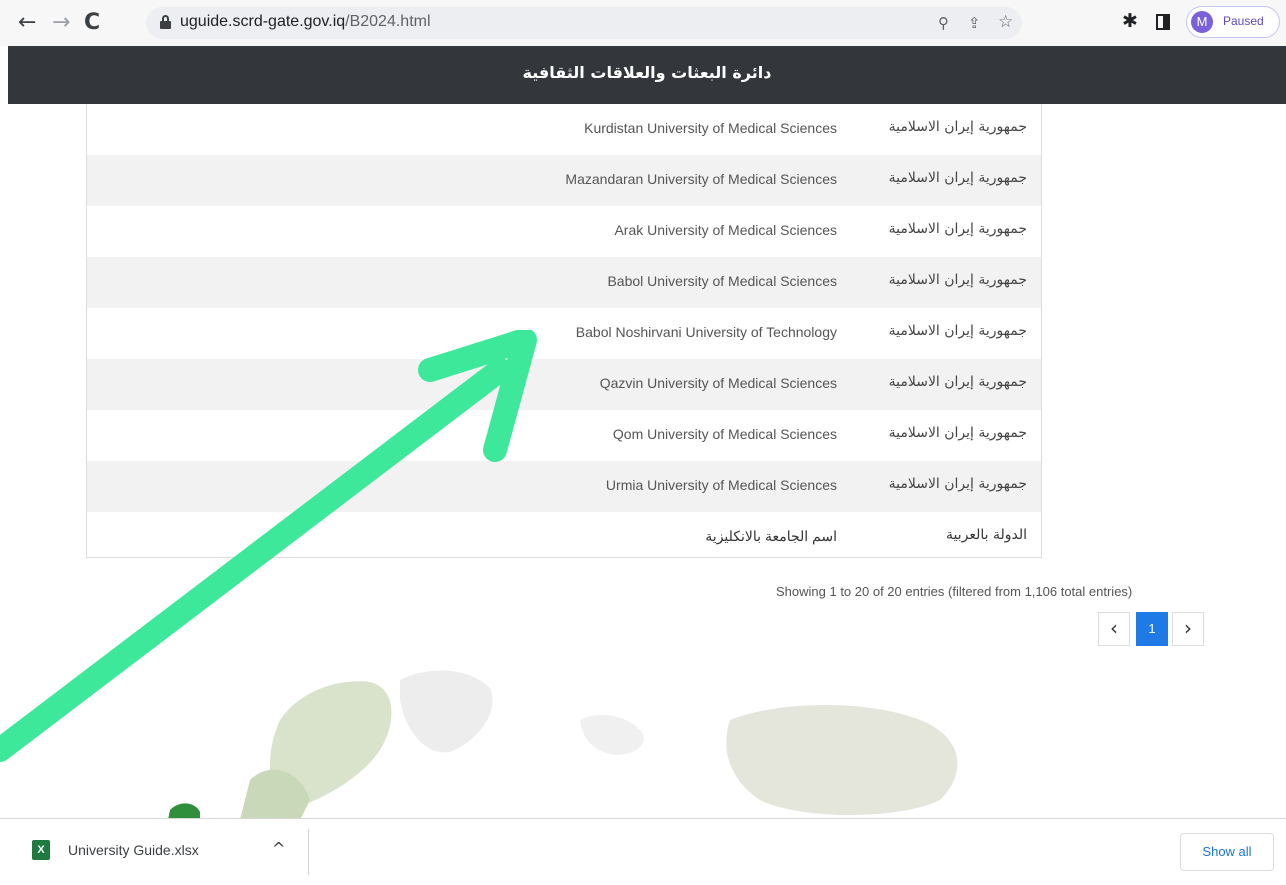 This screenshot has height=885, width=1286. I want to click on address-bar: uguide.scrd-gate.gov.iq/B2024.html ⚲ ⇪ ☆, so click(584, 23).